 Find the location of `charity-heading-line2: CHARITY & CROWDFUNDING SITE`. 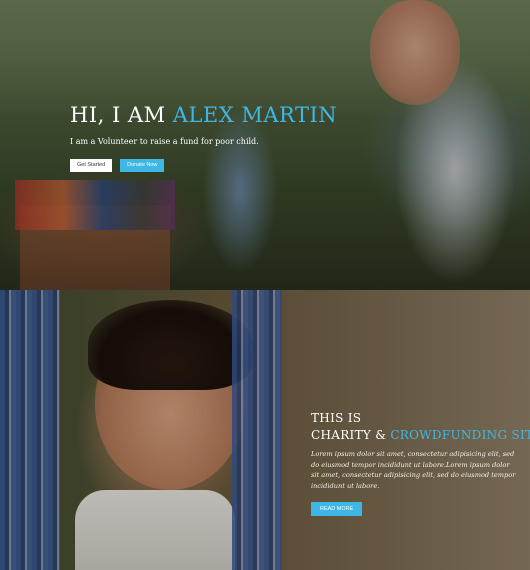

charity-heading-line2: CHARITY & CROWDFUNDING SITE is located at coordinates (420, 435).